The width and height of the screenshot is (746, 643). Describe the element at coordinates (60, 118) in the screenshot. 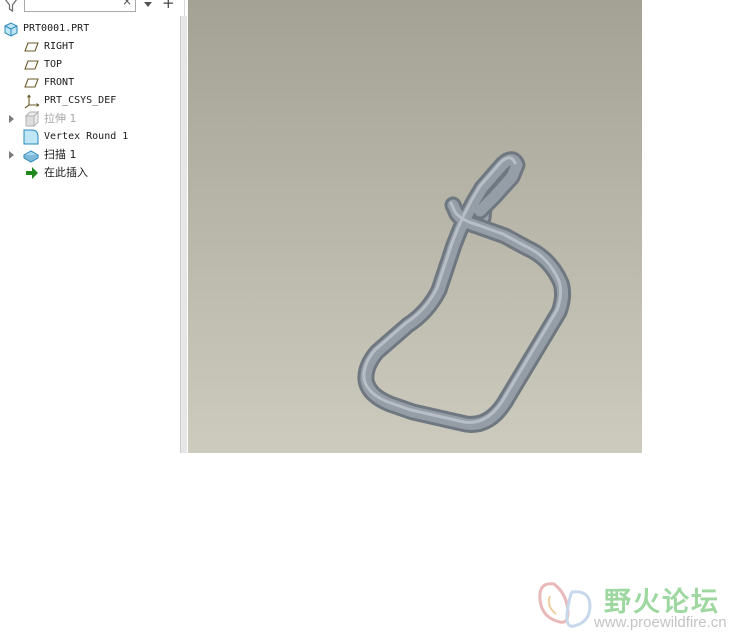

I see `tree-item-label: 拉伸 1` at that location.